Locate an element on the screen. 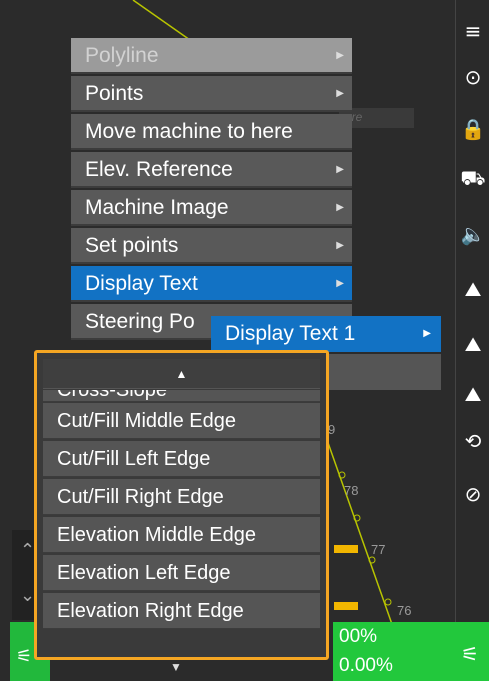 This screenshot has height=681, width=489. next-icon: ⊙ is located at coordinates (472, 77).